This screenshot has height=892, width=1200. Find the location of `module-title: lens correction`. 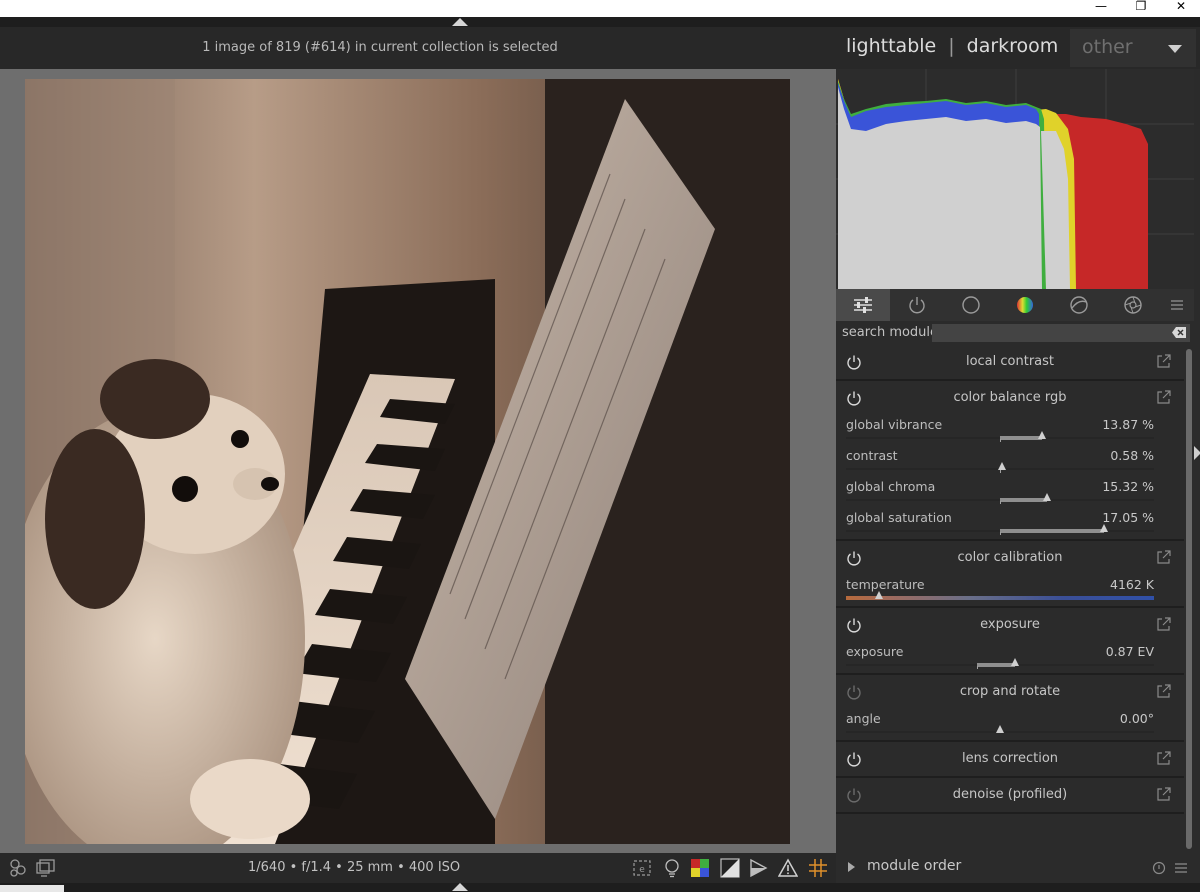

module-title: lens correction is located at coordinates (1010, 758).